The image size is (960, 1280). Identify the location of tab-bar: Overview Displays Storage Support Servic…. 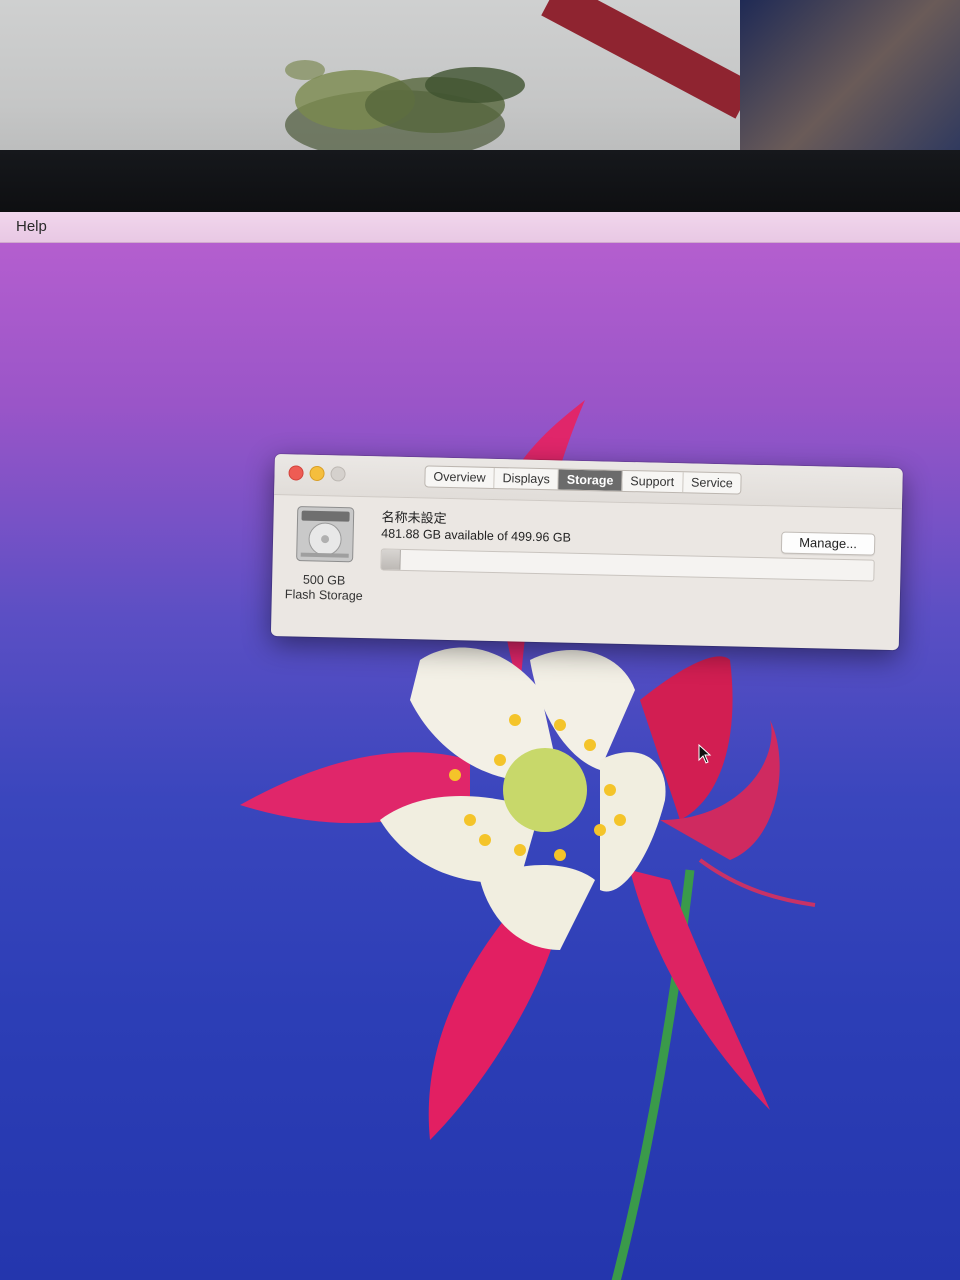
(583, 480).